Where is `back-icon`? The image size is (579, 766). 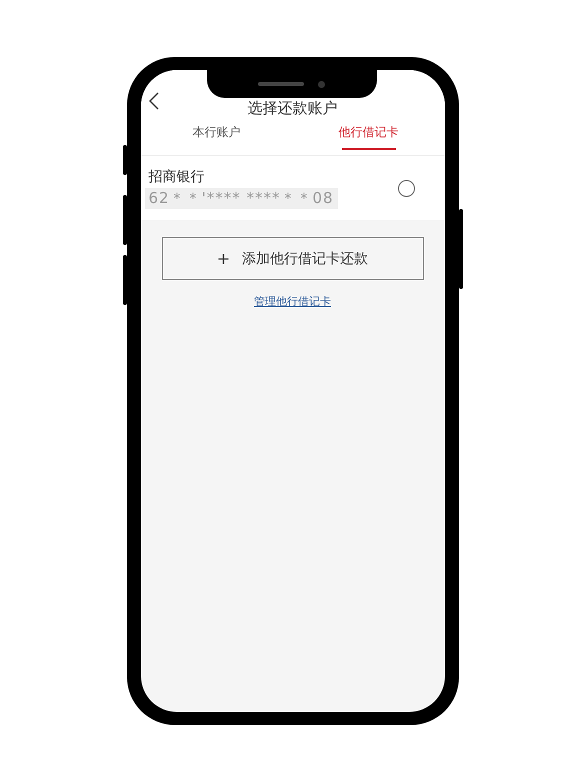 back-icon is located at coordinates (153, 101).